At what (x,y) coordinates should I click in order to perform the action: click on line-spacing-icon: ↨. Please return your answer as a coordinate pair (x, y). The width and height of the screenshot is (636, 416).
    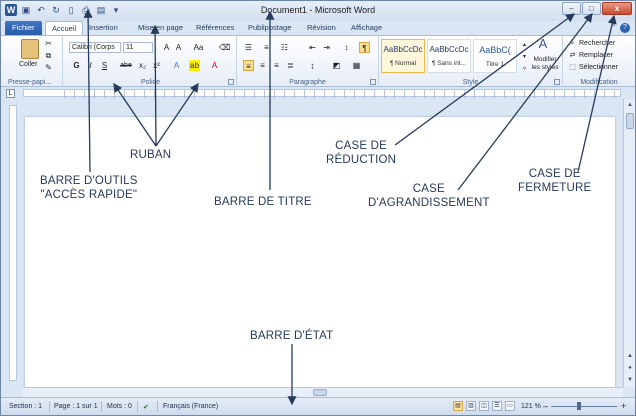
    Looking at the image, I should click on (312, 65).